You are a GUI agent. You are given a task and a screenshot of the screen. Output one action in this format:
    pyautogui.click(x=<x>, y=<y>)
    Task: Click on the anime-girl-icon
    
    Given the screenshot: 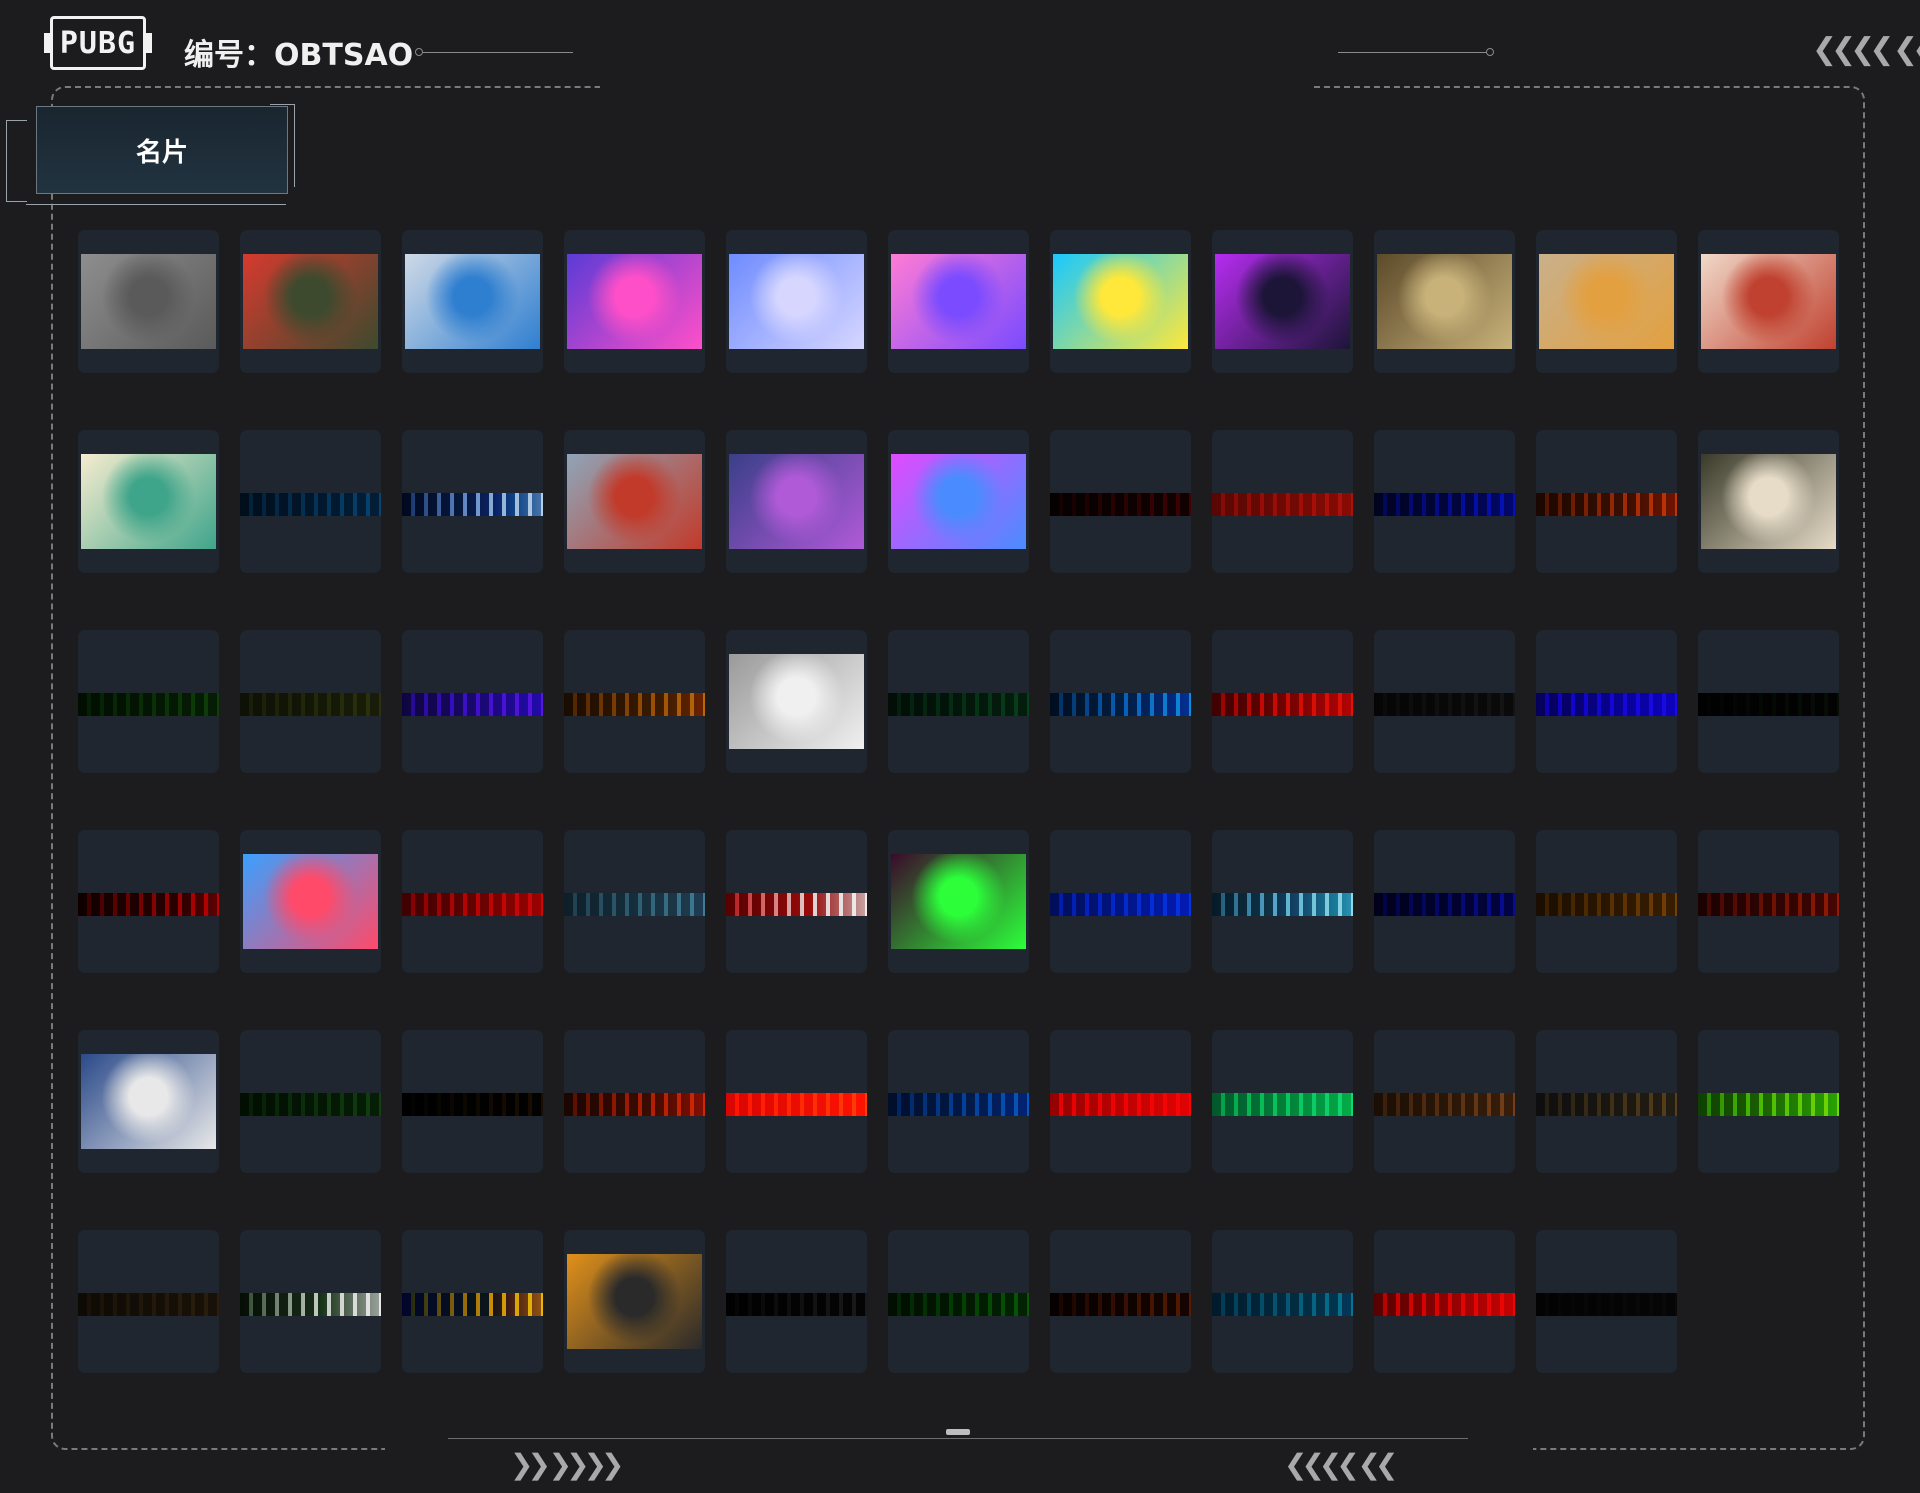 What is the action you would take?
    pyautogui.click(x=958, y=301)
    